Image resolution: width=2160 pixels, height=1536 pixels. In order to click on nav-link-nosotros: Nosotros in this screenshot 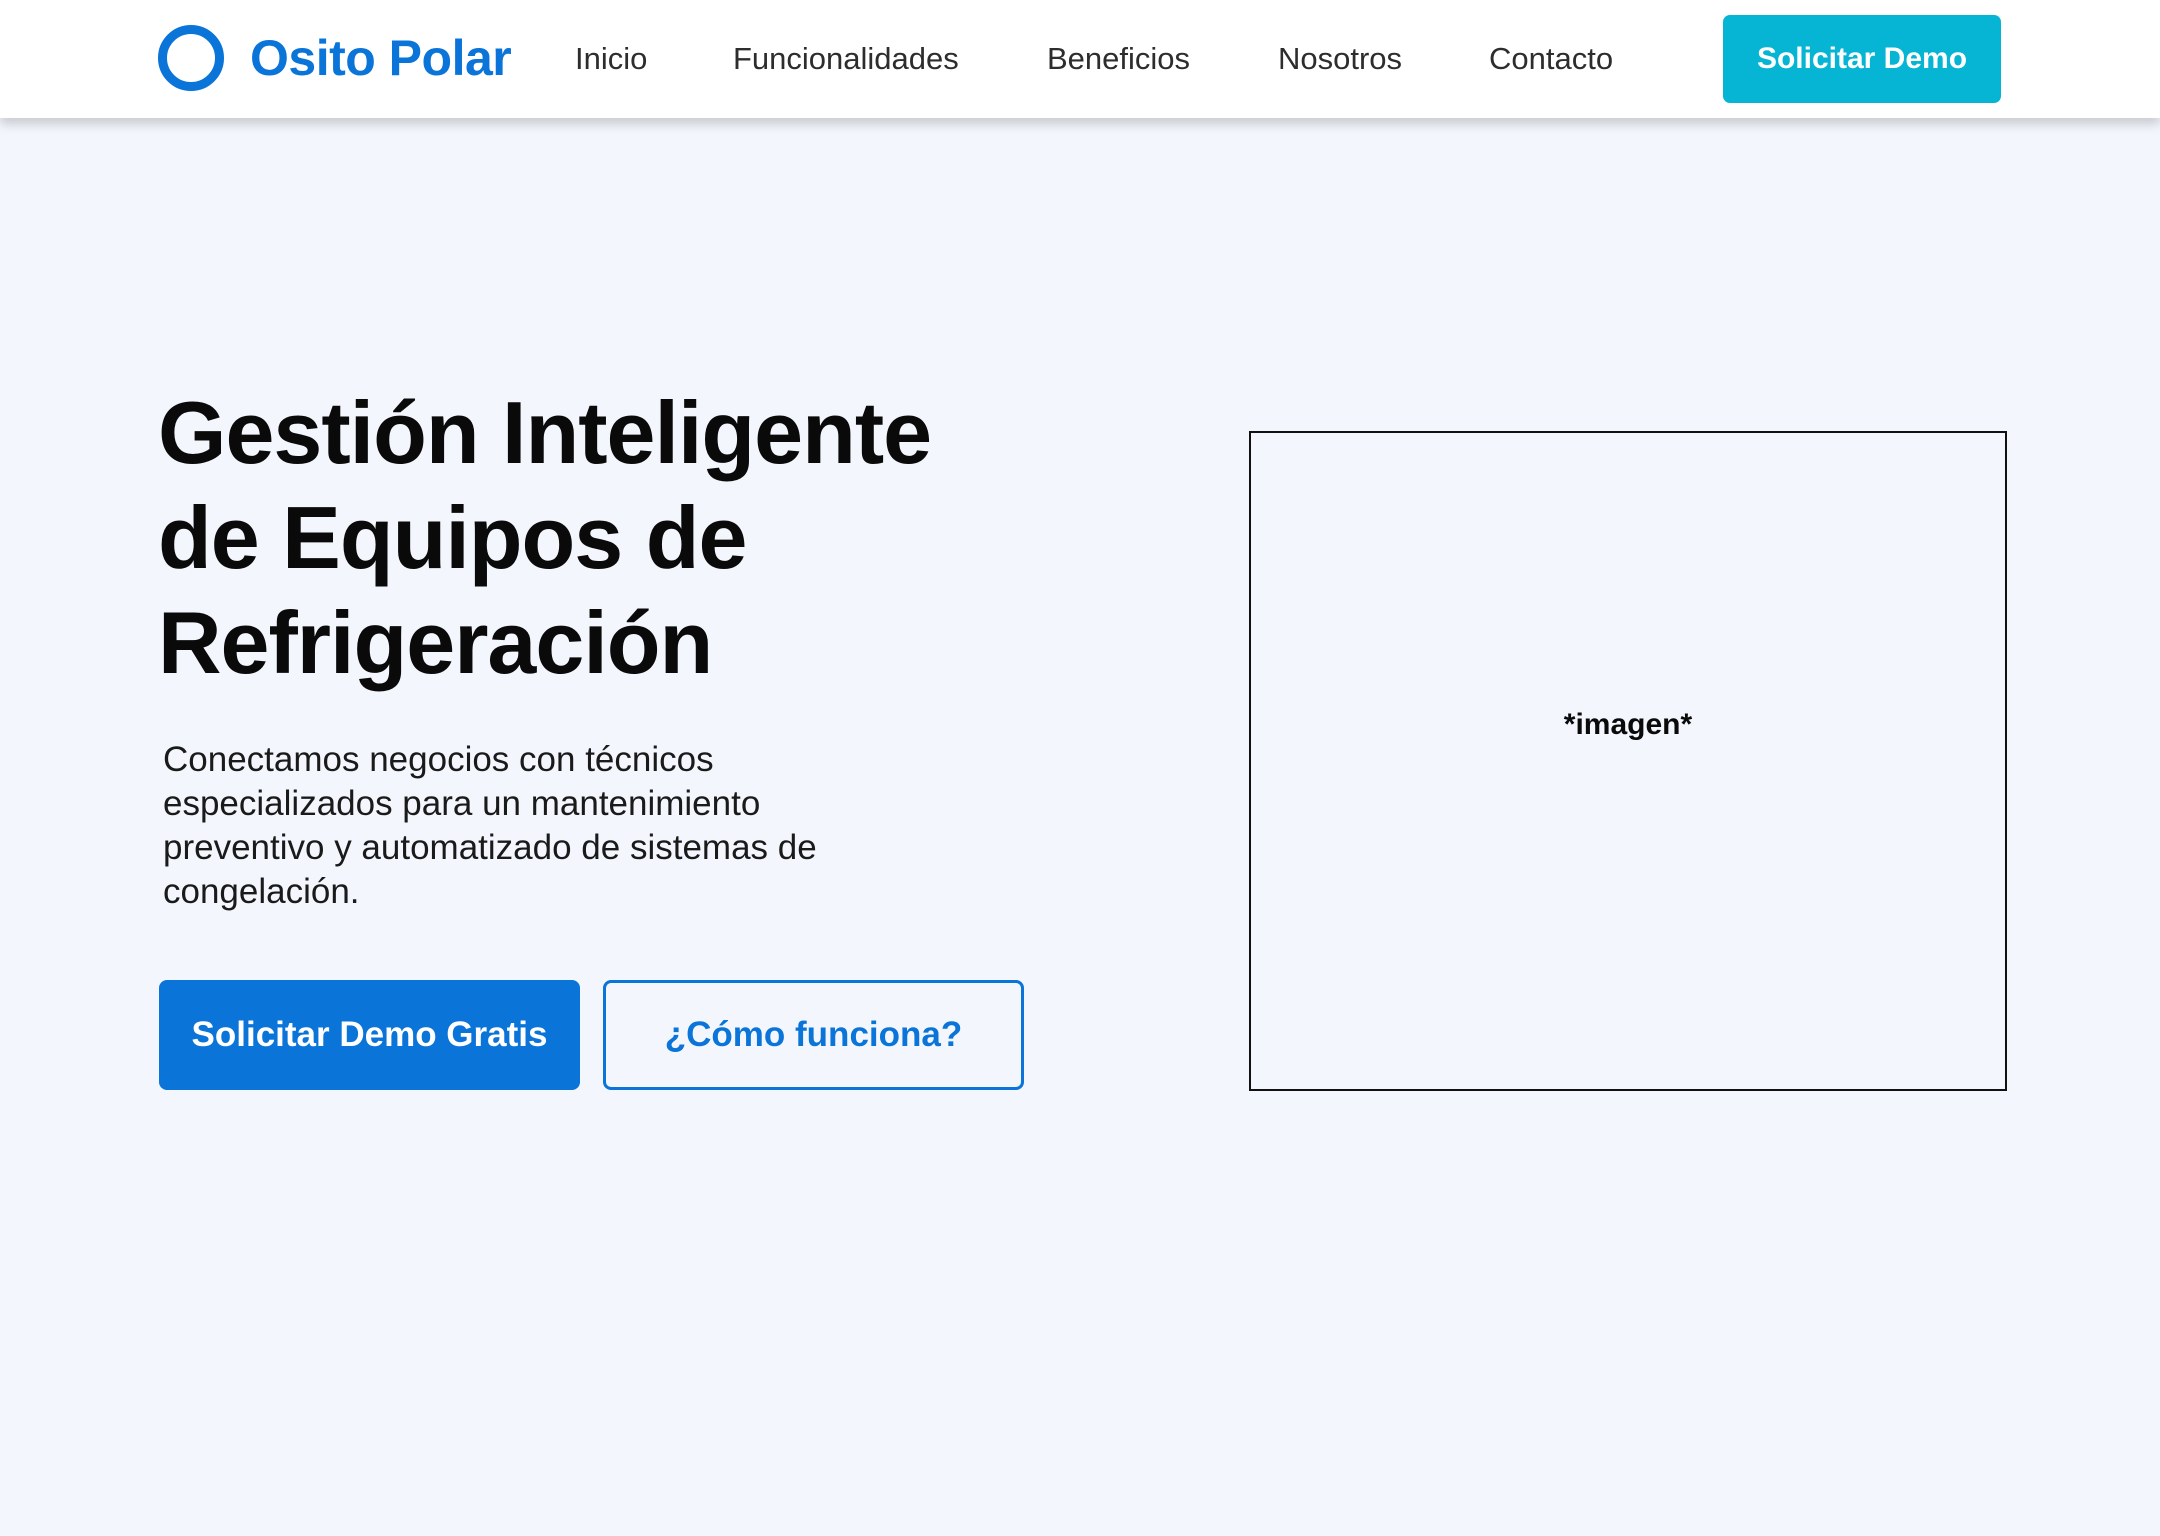, I will do `click(1340, 59)`.